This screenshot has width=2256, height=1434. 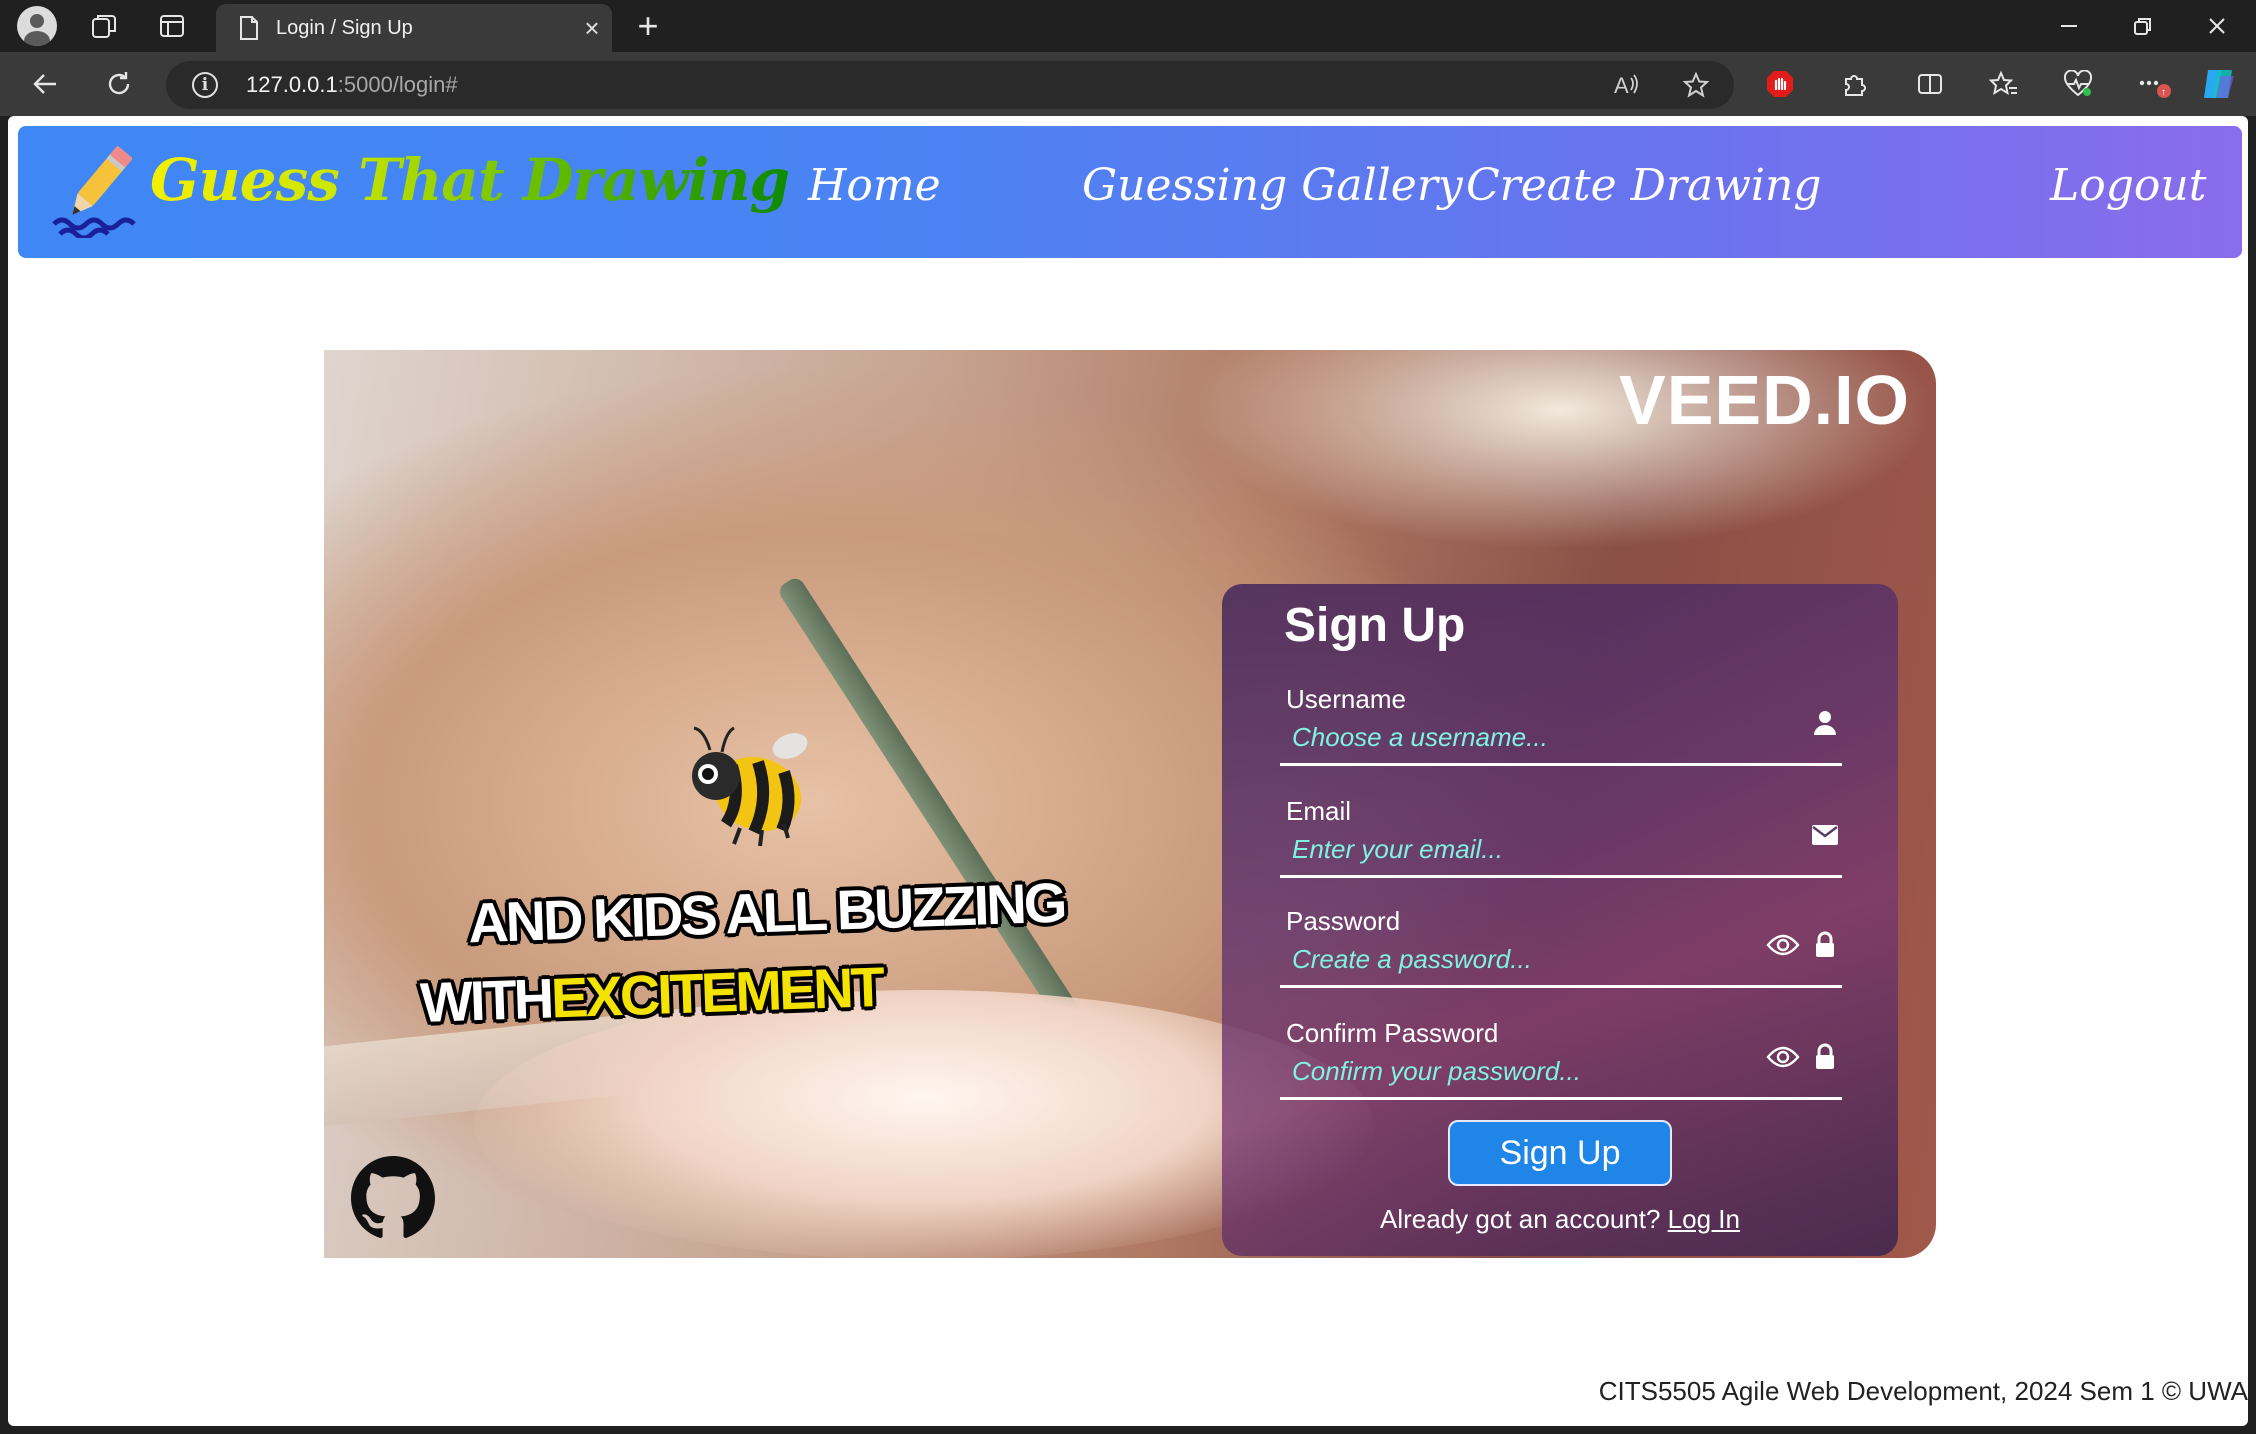 I want to click on form-title: Sign Up, so click(x=1375, y=625).